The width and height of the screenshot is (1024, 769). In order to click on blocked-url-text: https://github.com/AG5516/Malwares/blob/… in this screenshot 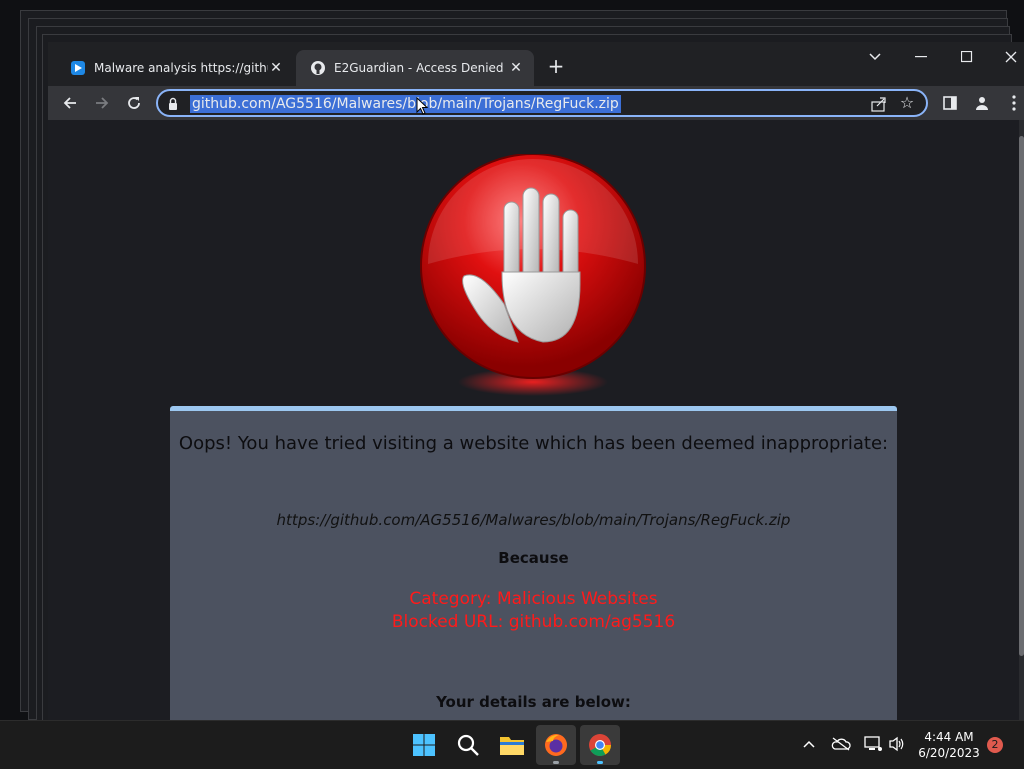, I will do `click(533, 520)`.